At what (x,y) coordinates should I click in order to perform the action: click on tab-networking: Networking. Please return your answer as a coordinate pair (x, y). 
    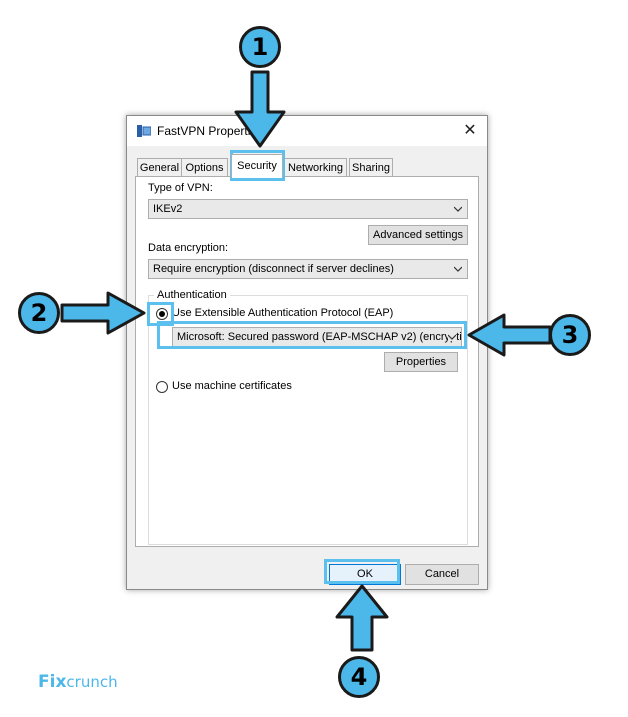
    Looking at the image, I should click on (315, 167).